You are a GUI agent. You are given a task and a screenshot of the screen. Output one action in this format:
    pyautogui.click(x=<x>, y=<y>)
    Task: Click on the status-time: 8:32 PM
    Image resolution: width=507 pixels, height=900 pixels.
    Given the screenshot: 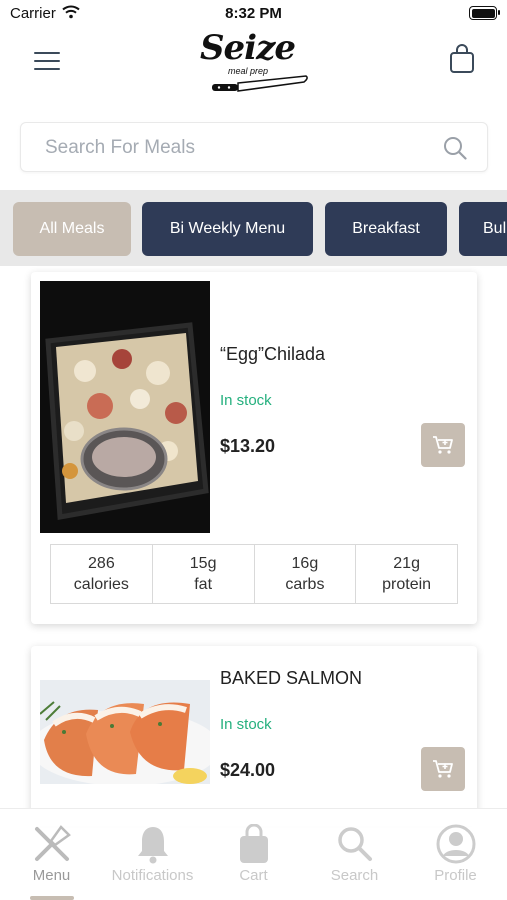 What is the action you would take?
    pyautogui.click(x=253, y=13)
    